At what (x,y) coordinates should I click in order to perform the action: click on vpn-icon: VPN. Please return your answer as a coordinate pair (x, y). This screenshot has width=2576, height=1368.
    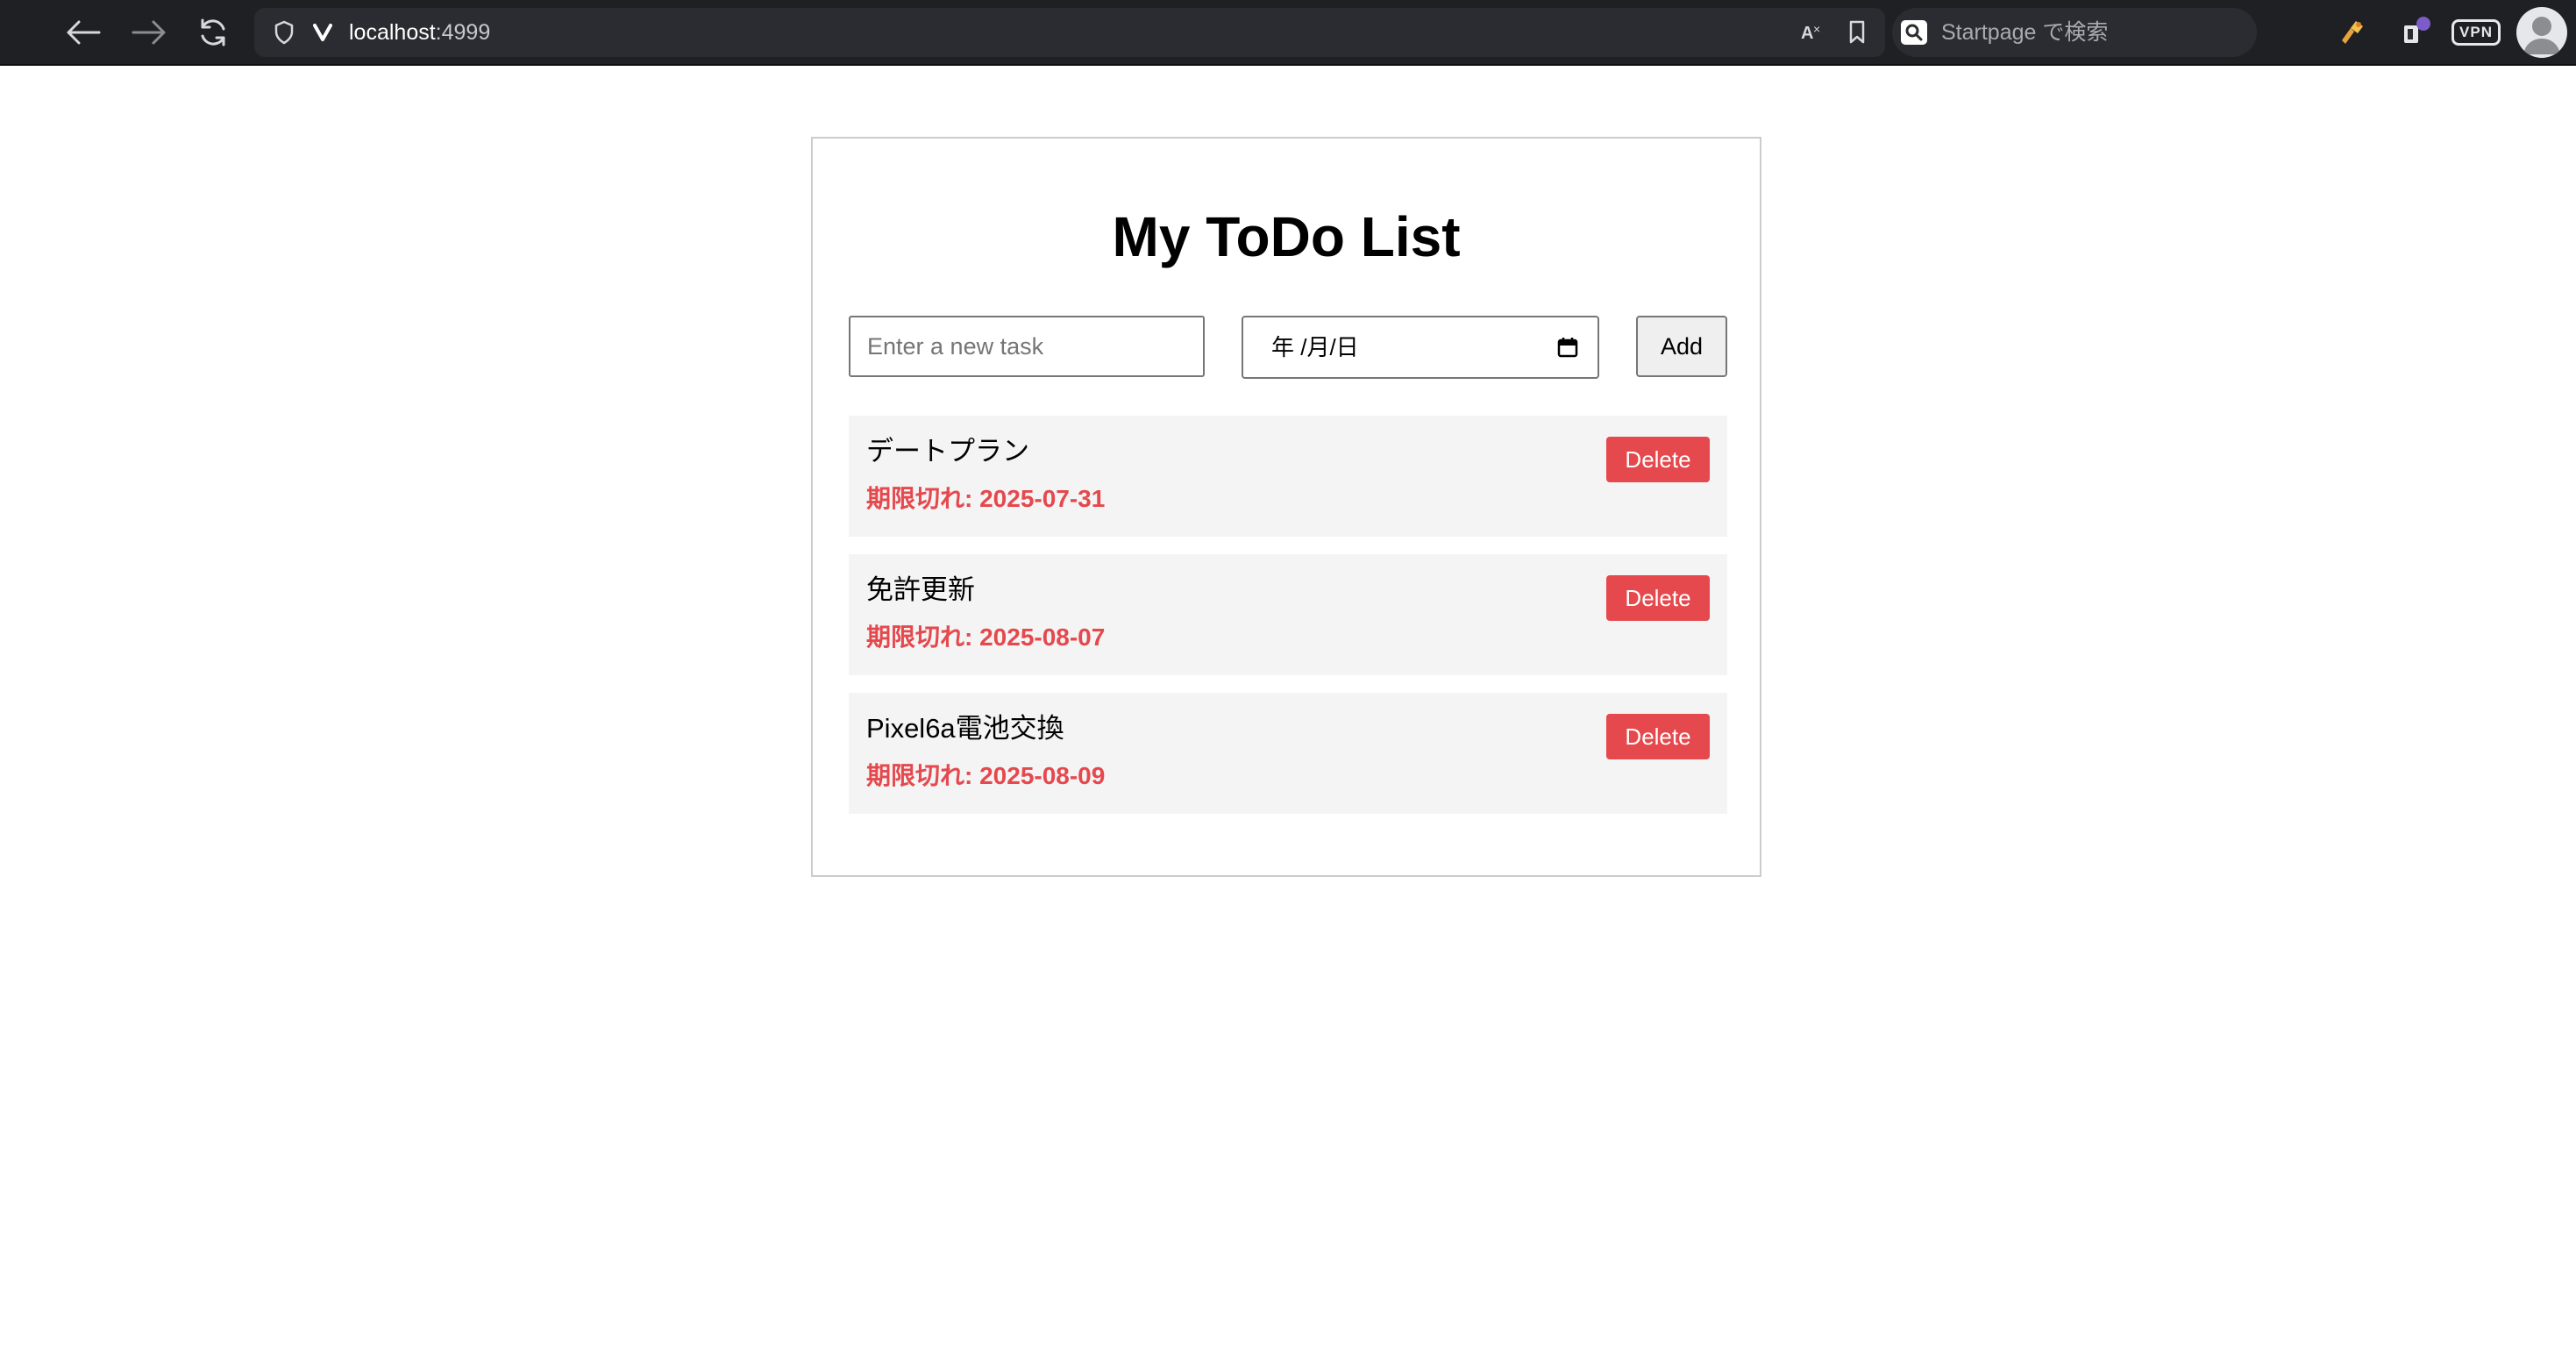
    Looking at the image, I should click on (2476, 32).